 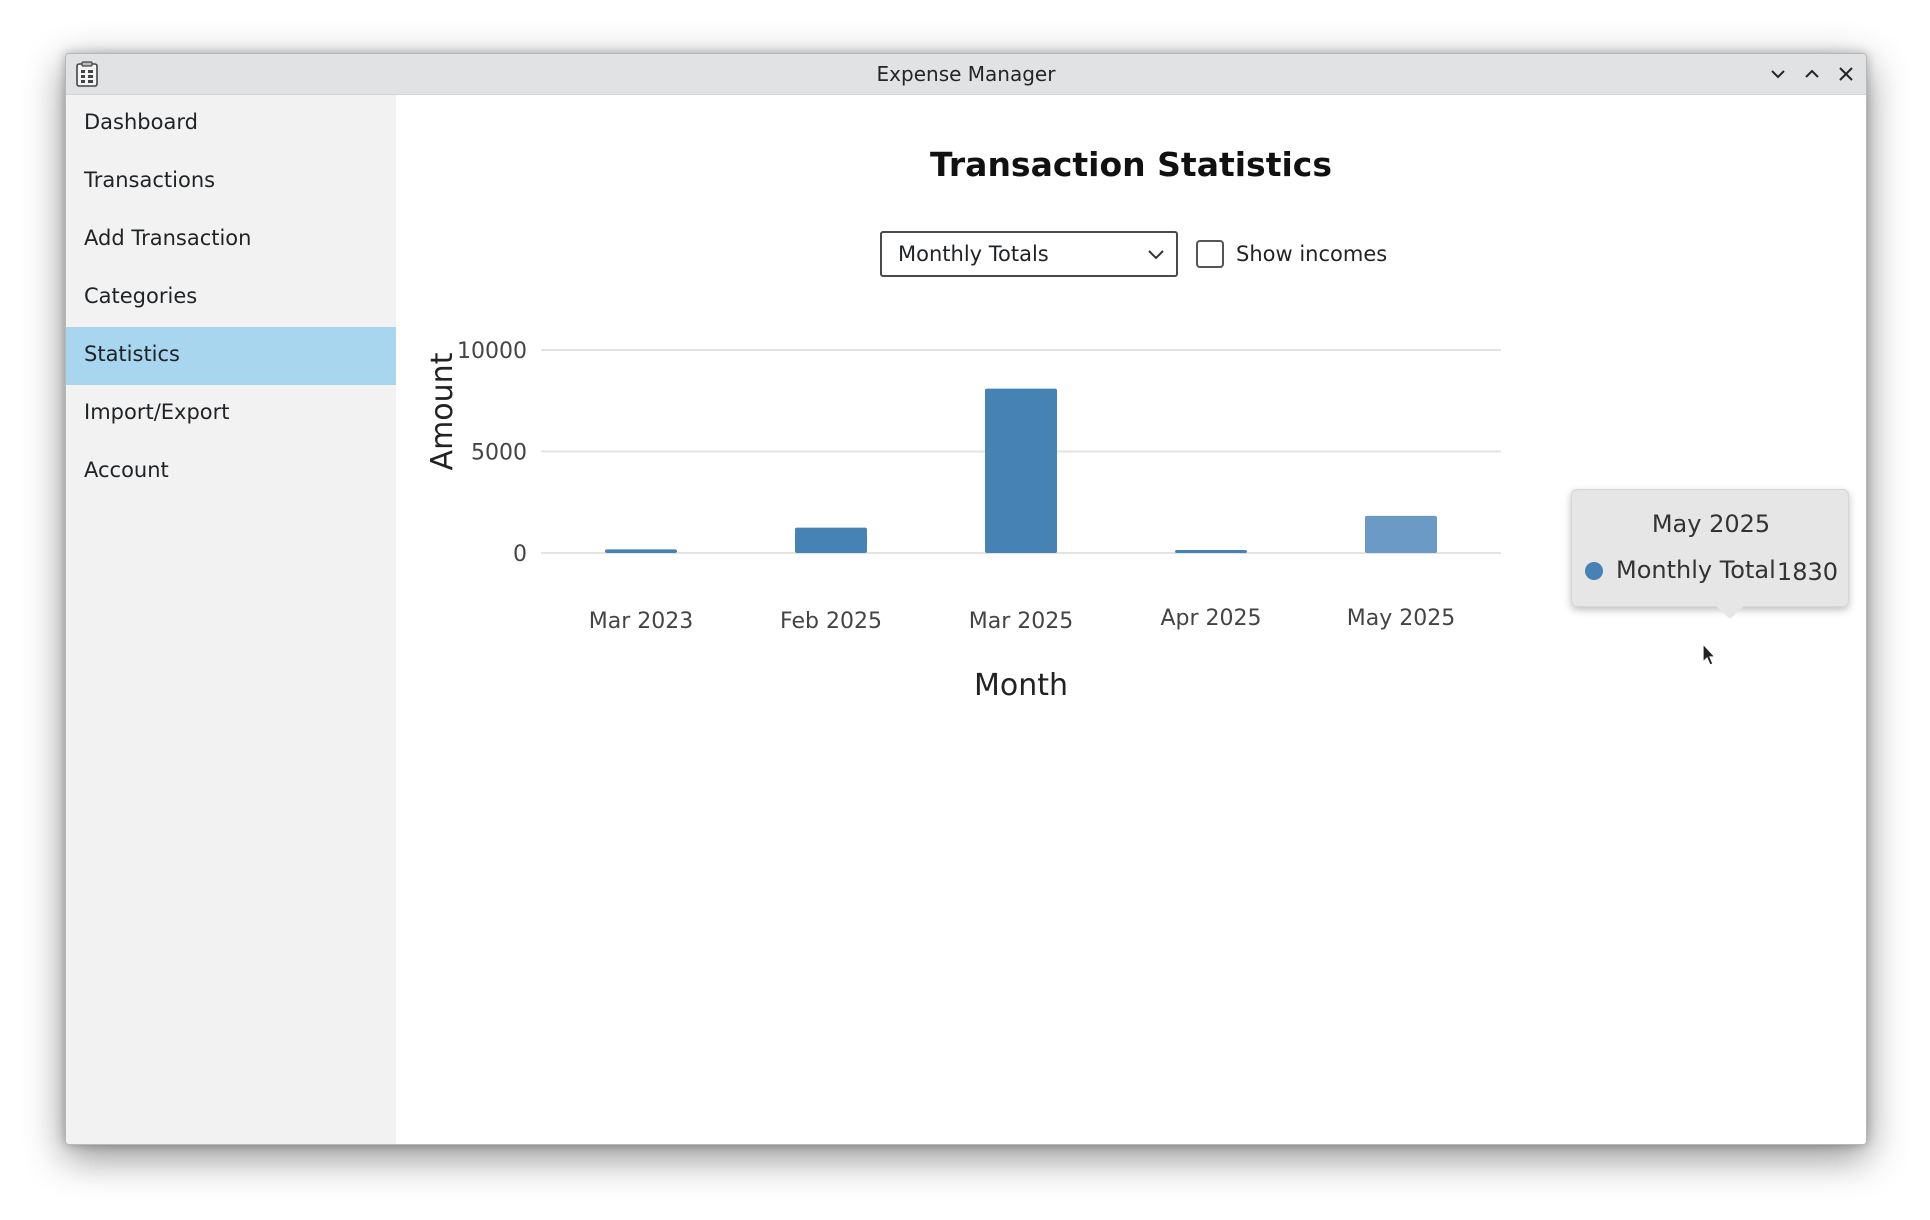 What do you see at coordinates (231, 356) in the screenshot?
I see `sidebar-item-statistics: Statistics` at bounding box center [231, 356].